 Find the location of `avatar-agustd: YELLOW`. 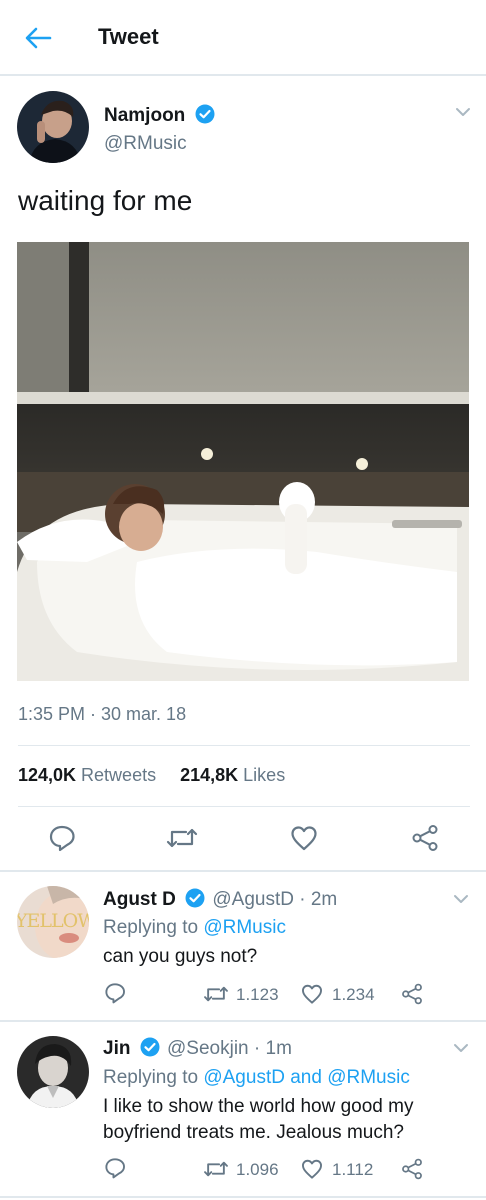

avatar-agustd: YELLOW is located at coordinates (53, 922).